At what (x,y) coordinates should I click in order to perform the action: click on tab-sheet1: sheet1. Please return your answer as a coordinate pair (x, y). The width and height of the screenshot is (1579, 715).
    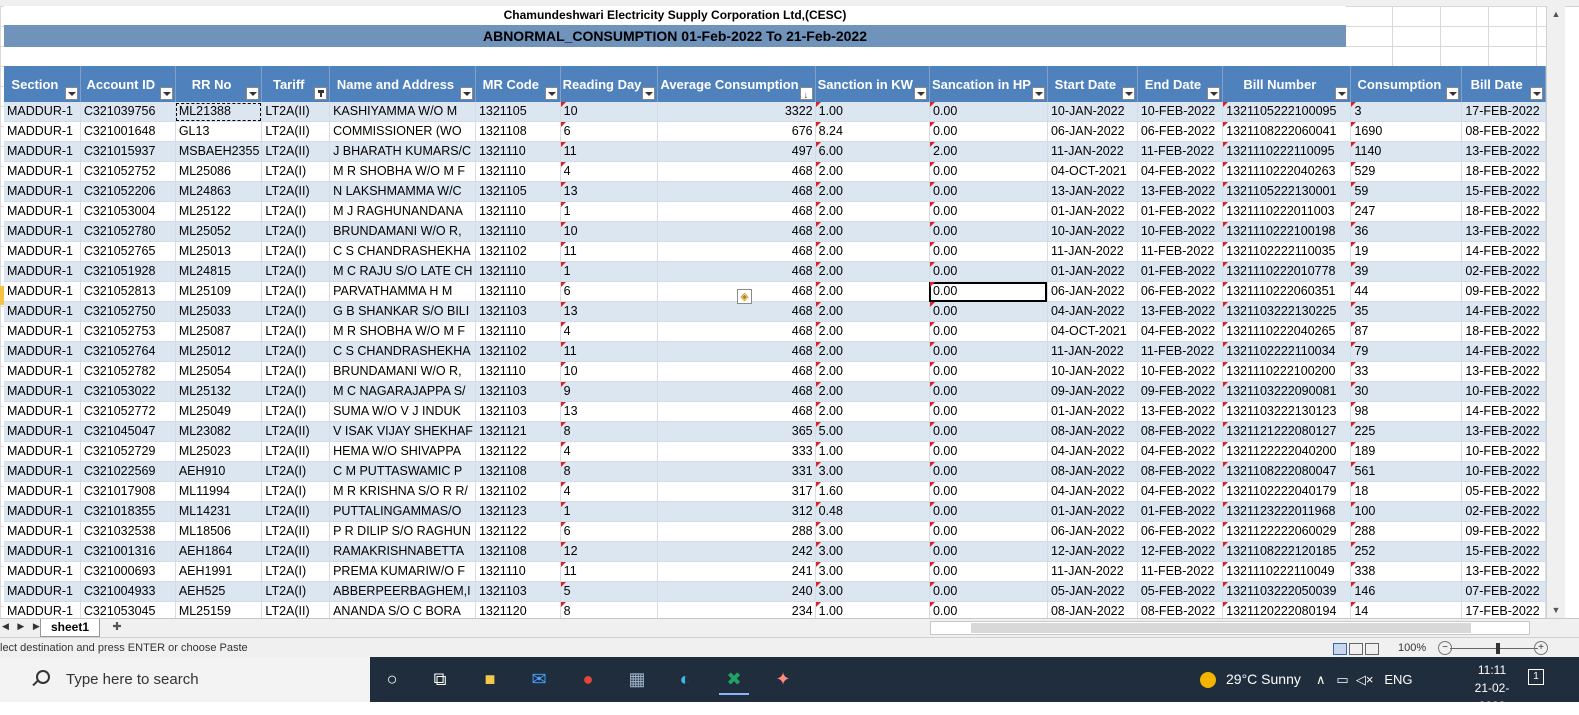
    Looking at the image, I should click on (70, 628).